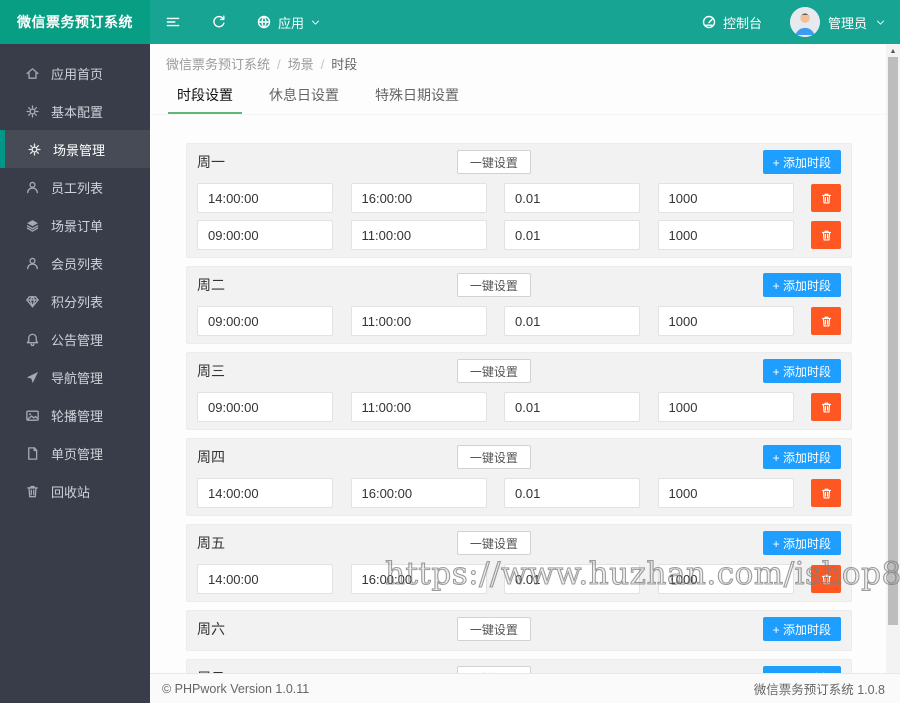  What do you see at coordinates (264, 22) in the screenshot?
I see `app-icon` at bounding box center [264, 22].